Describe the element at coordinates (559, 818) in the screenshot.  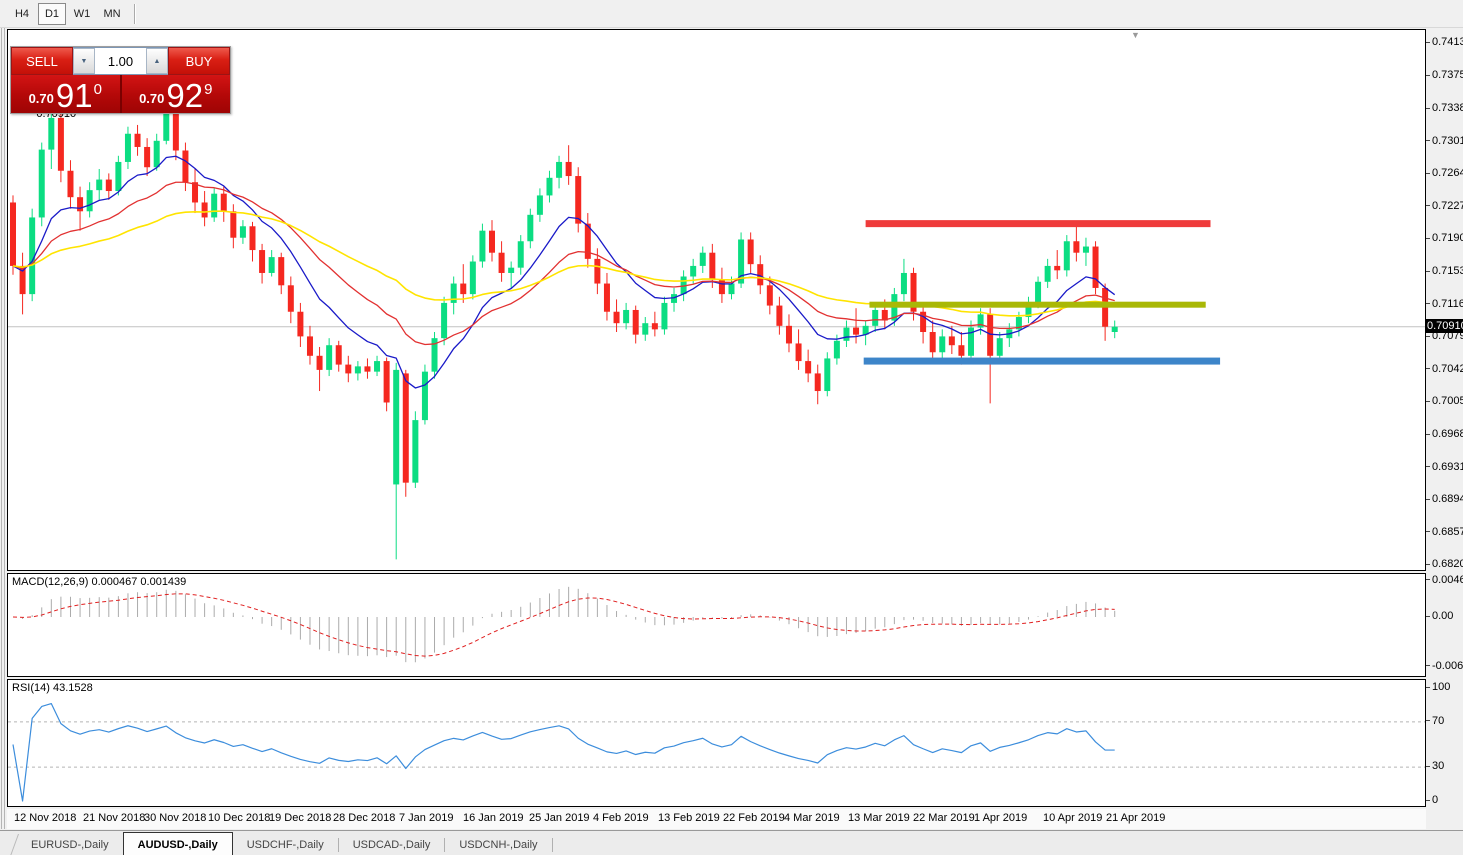
I see `date-tick-label: 25 Jan 2019` at that location.